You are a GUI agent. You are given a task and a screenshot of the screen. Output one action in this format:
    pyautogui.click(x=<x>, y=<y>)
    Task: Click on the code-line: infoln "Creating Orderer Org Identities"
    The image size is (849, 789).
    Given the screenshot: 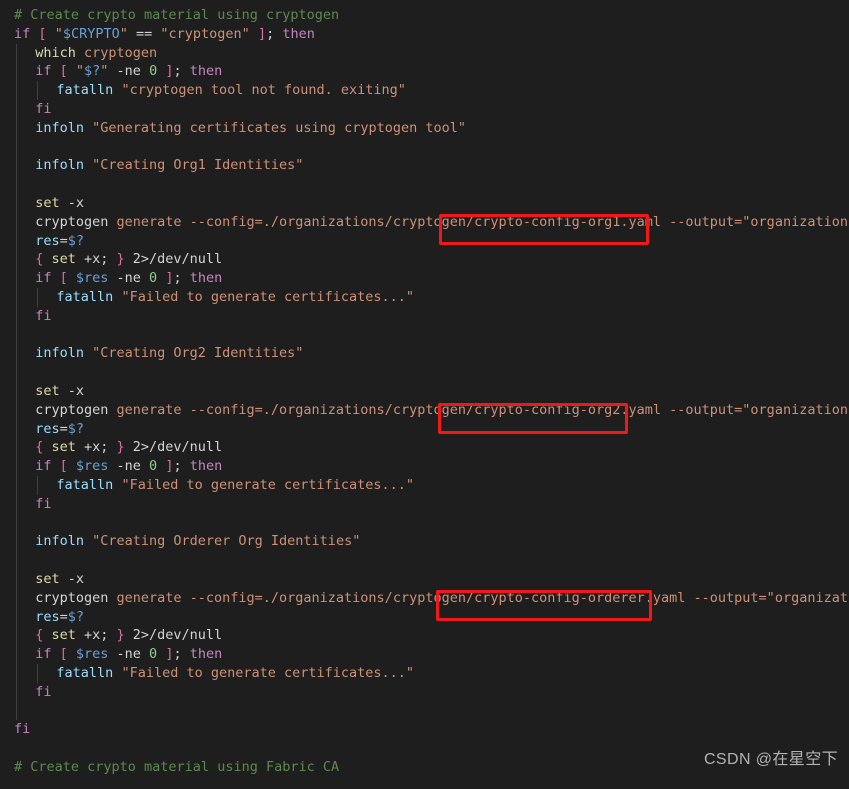 What is the action you would take?
    pyautogui.click(x=424, y=541)
    